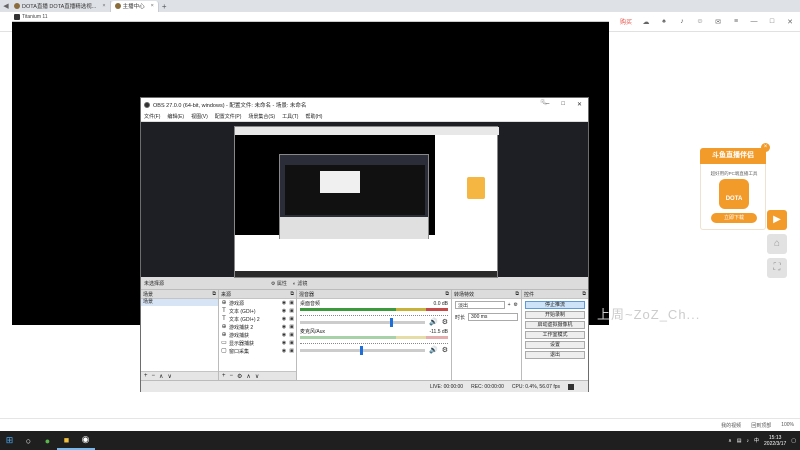  I want to click on game-icon: ♠, so click(664, 22).